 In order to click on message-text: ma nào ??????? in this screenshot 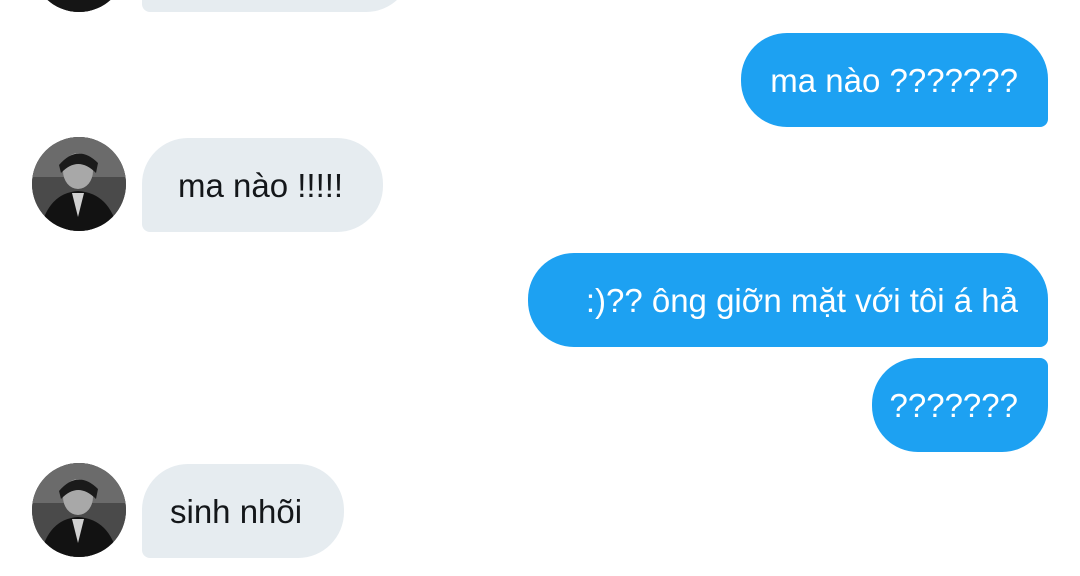, I will do `click(894, 80)`.